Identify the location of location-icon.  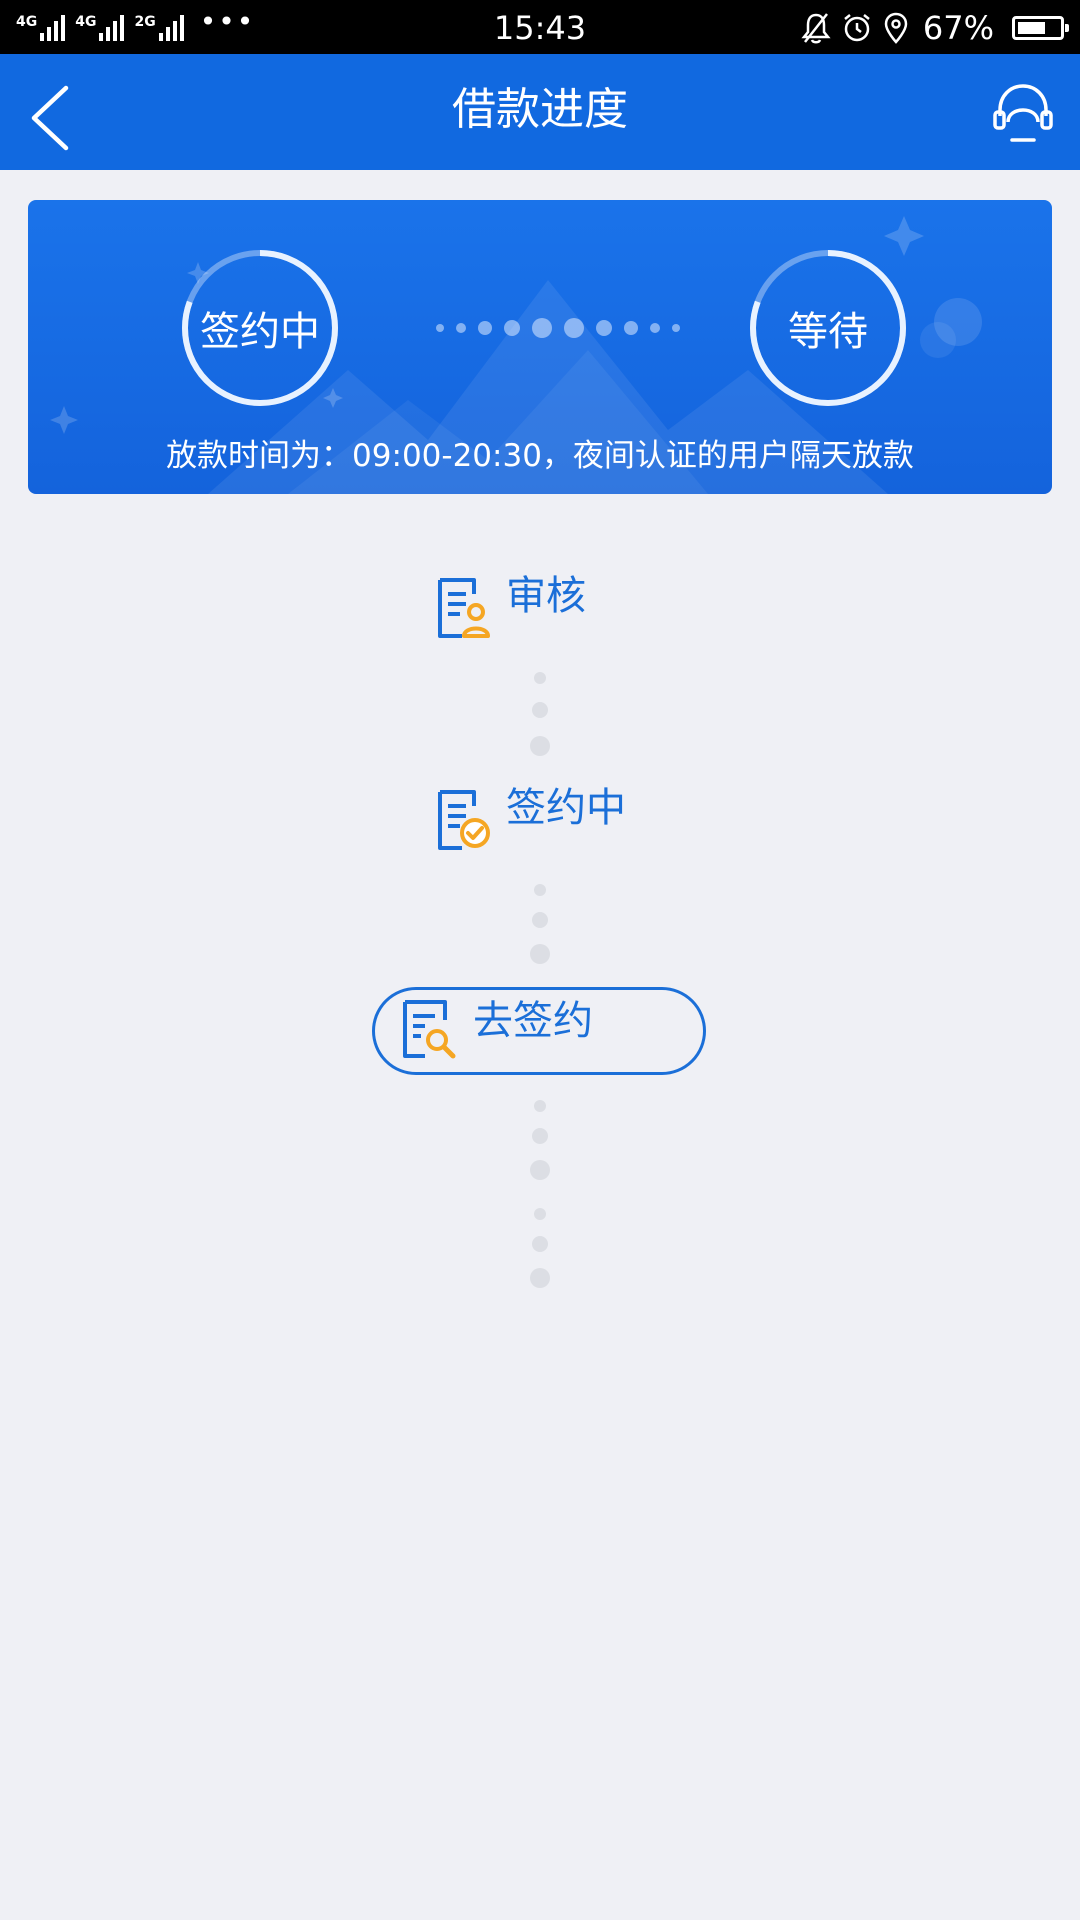
(896, 28).